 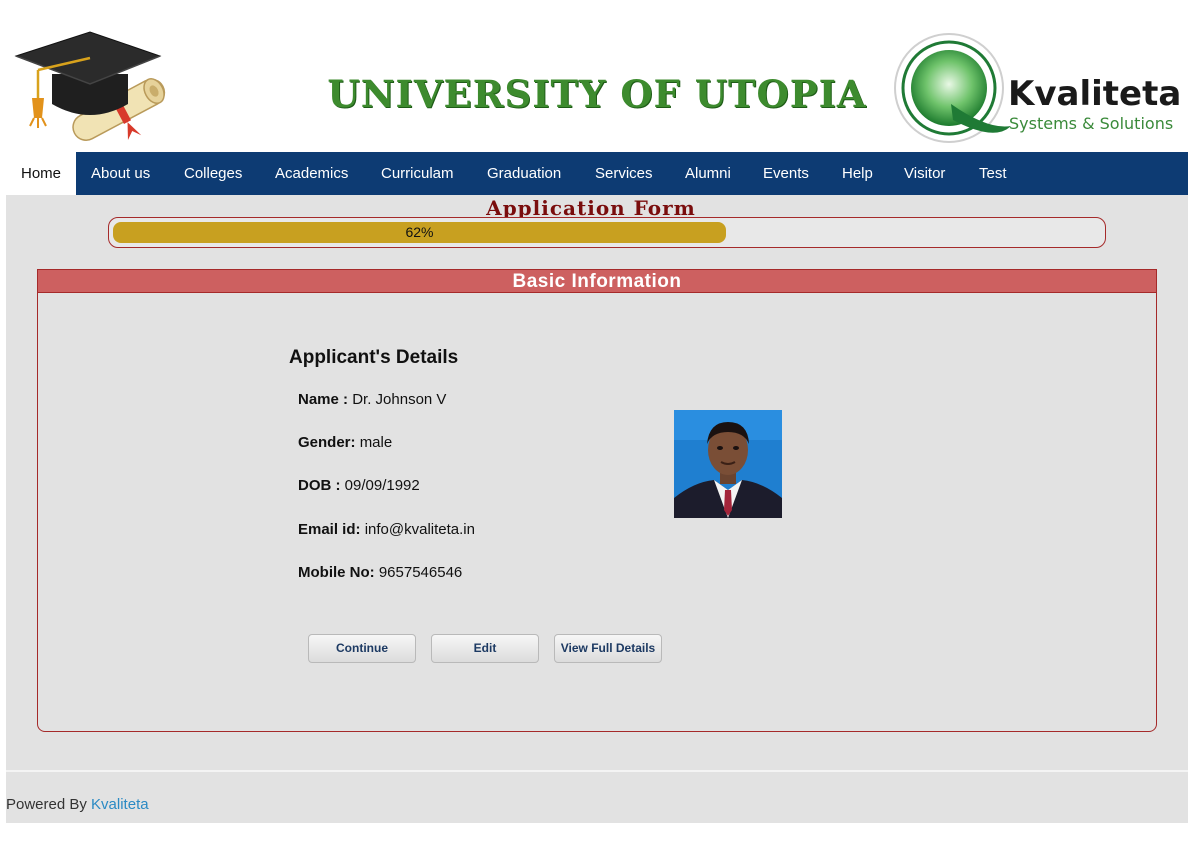 I want to click on brand-name: Kvaliteta, so click(x=1095, y=94).